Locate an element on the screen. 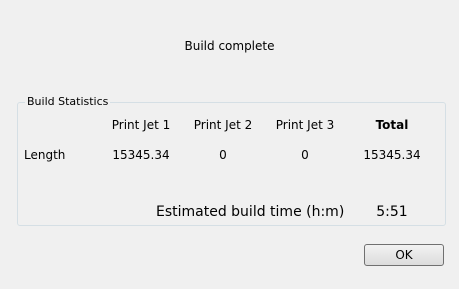  length-print-jet-2: 0 is located at coordinates (223, 155).